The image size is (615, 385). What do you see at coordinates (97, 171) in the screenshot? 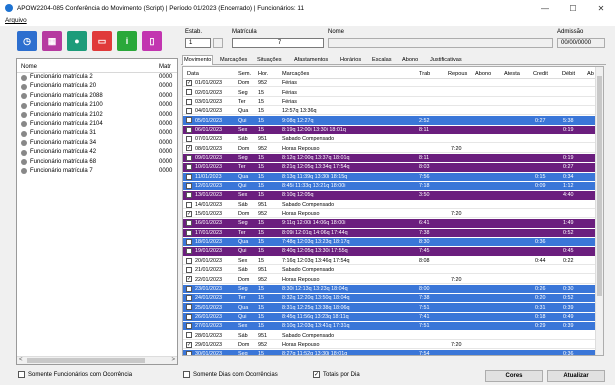
I see `employee-row: Funcionário matrícula 7 0000` at bounding box center [97, 171].